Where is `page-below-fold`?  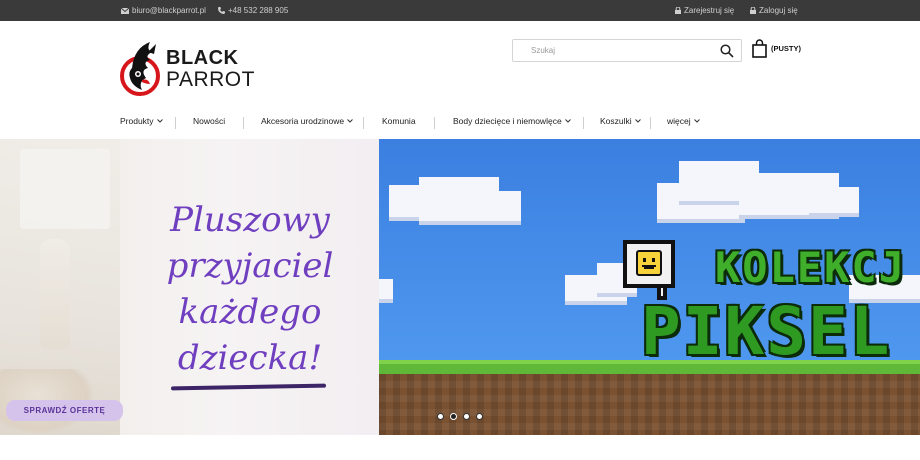
page-below-fold is located at coordinates (460, 447).